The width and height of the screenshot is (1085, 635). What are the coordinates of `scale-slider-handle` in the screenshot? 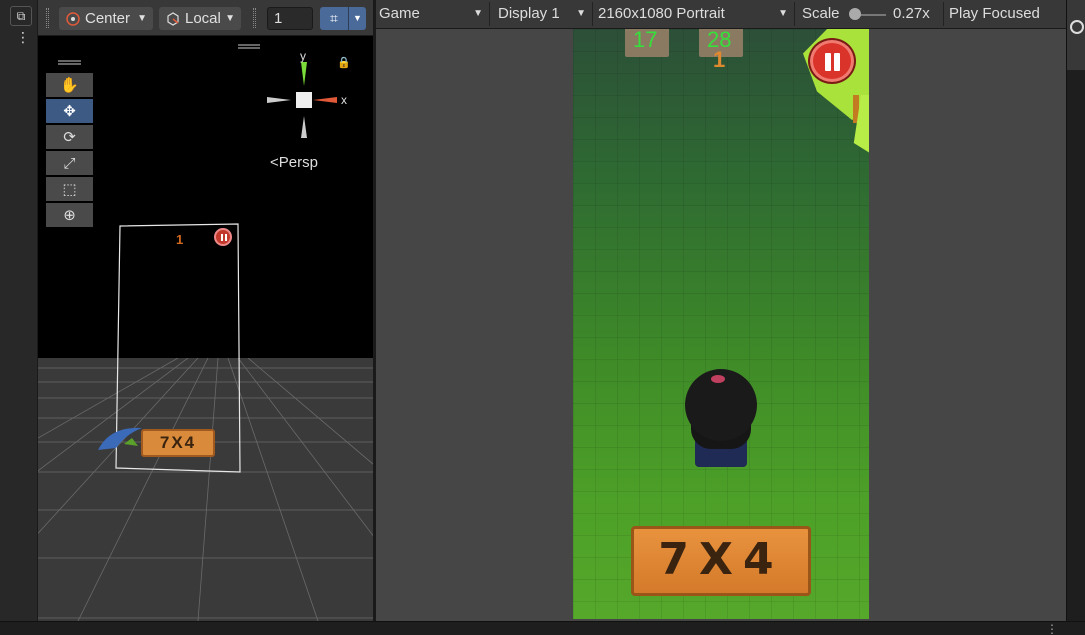 It's located at (855, 14).